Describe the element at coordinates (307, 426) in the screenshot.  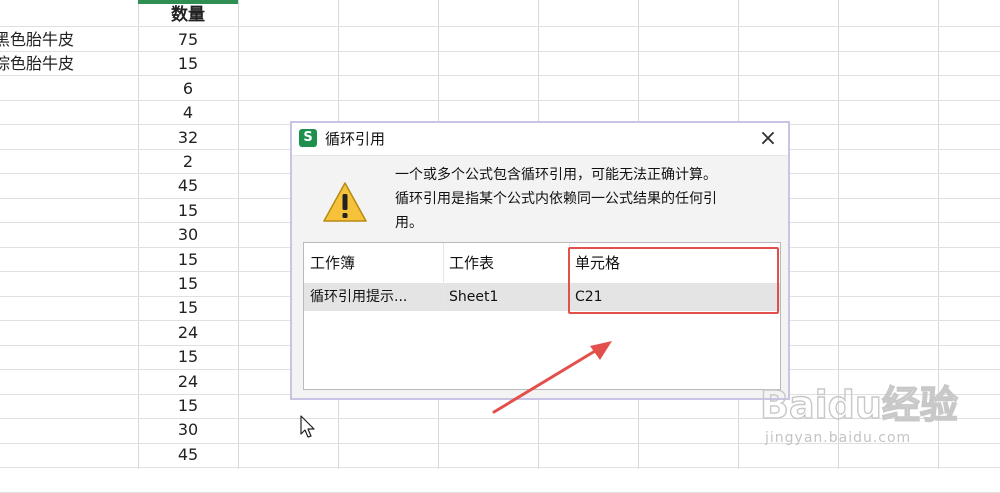
I see `mouse-pointer-icon` at that location.